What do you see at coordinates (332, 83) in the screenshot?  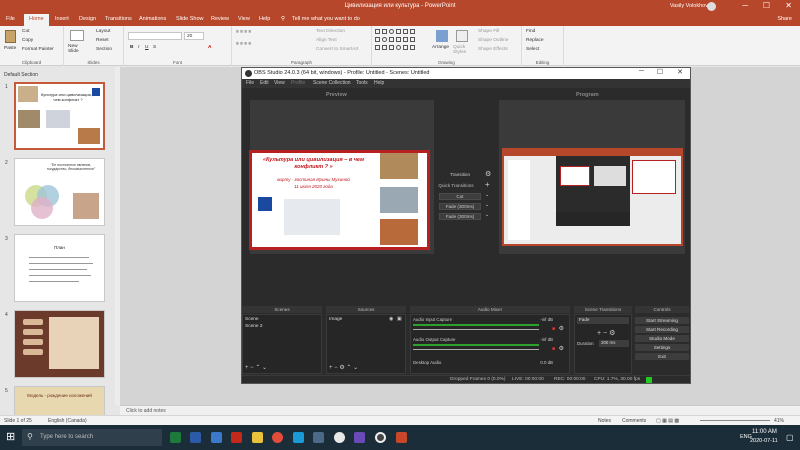 I see `obs-menu-scene-collection: Scene Collection` at bounding box center [332, 83].